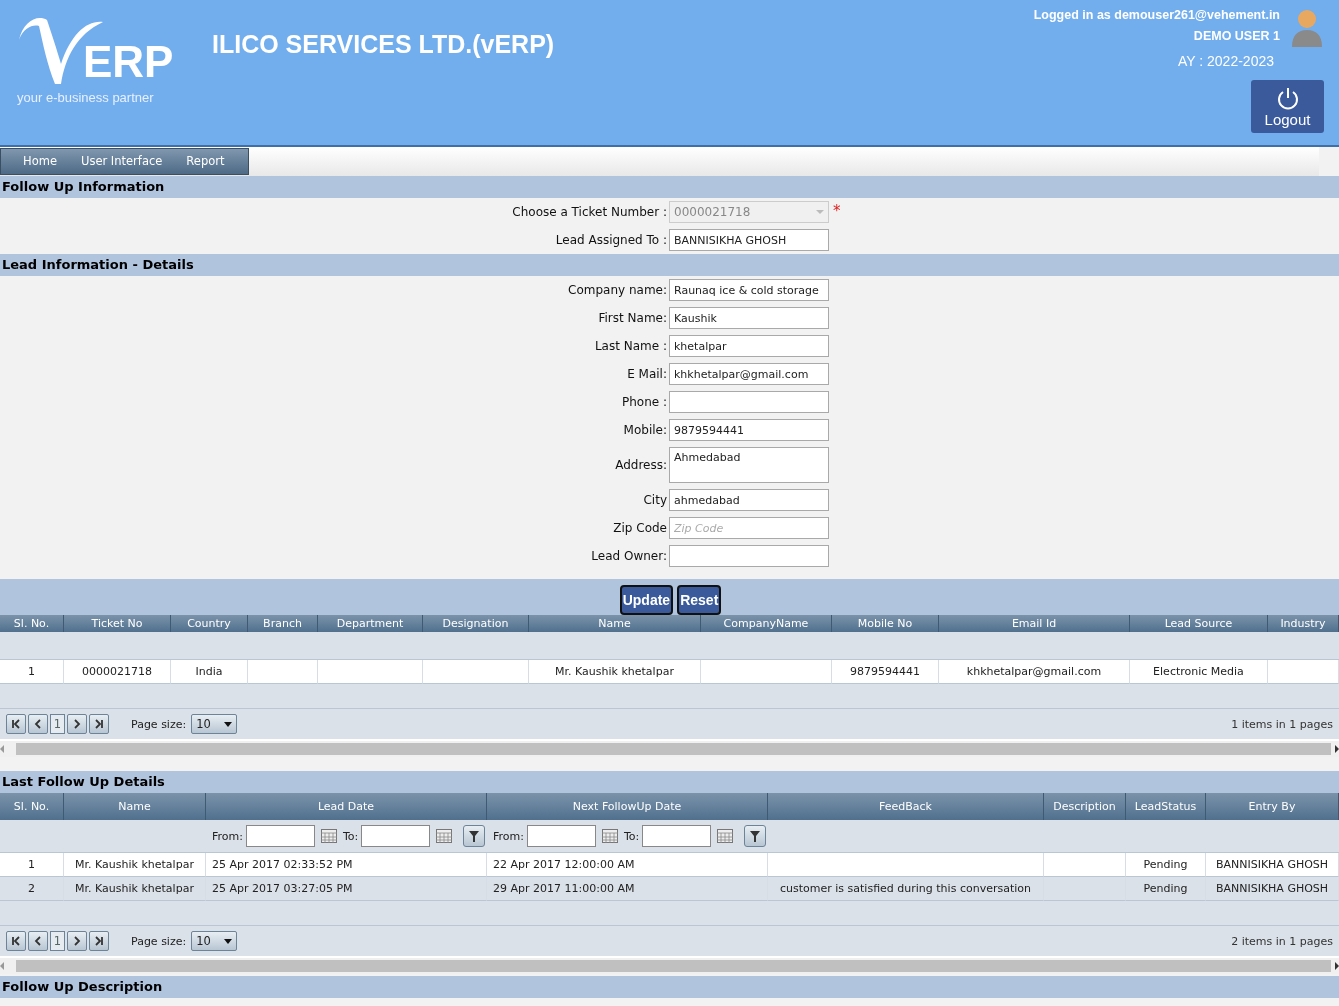 This screenshot has height=1006, width=1339. I want to click on column-header: Entry By, so click(1272, 806).